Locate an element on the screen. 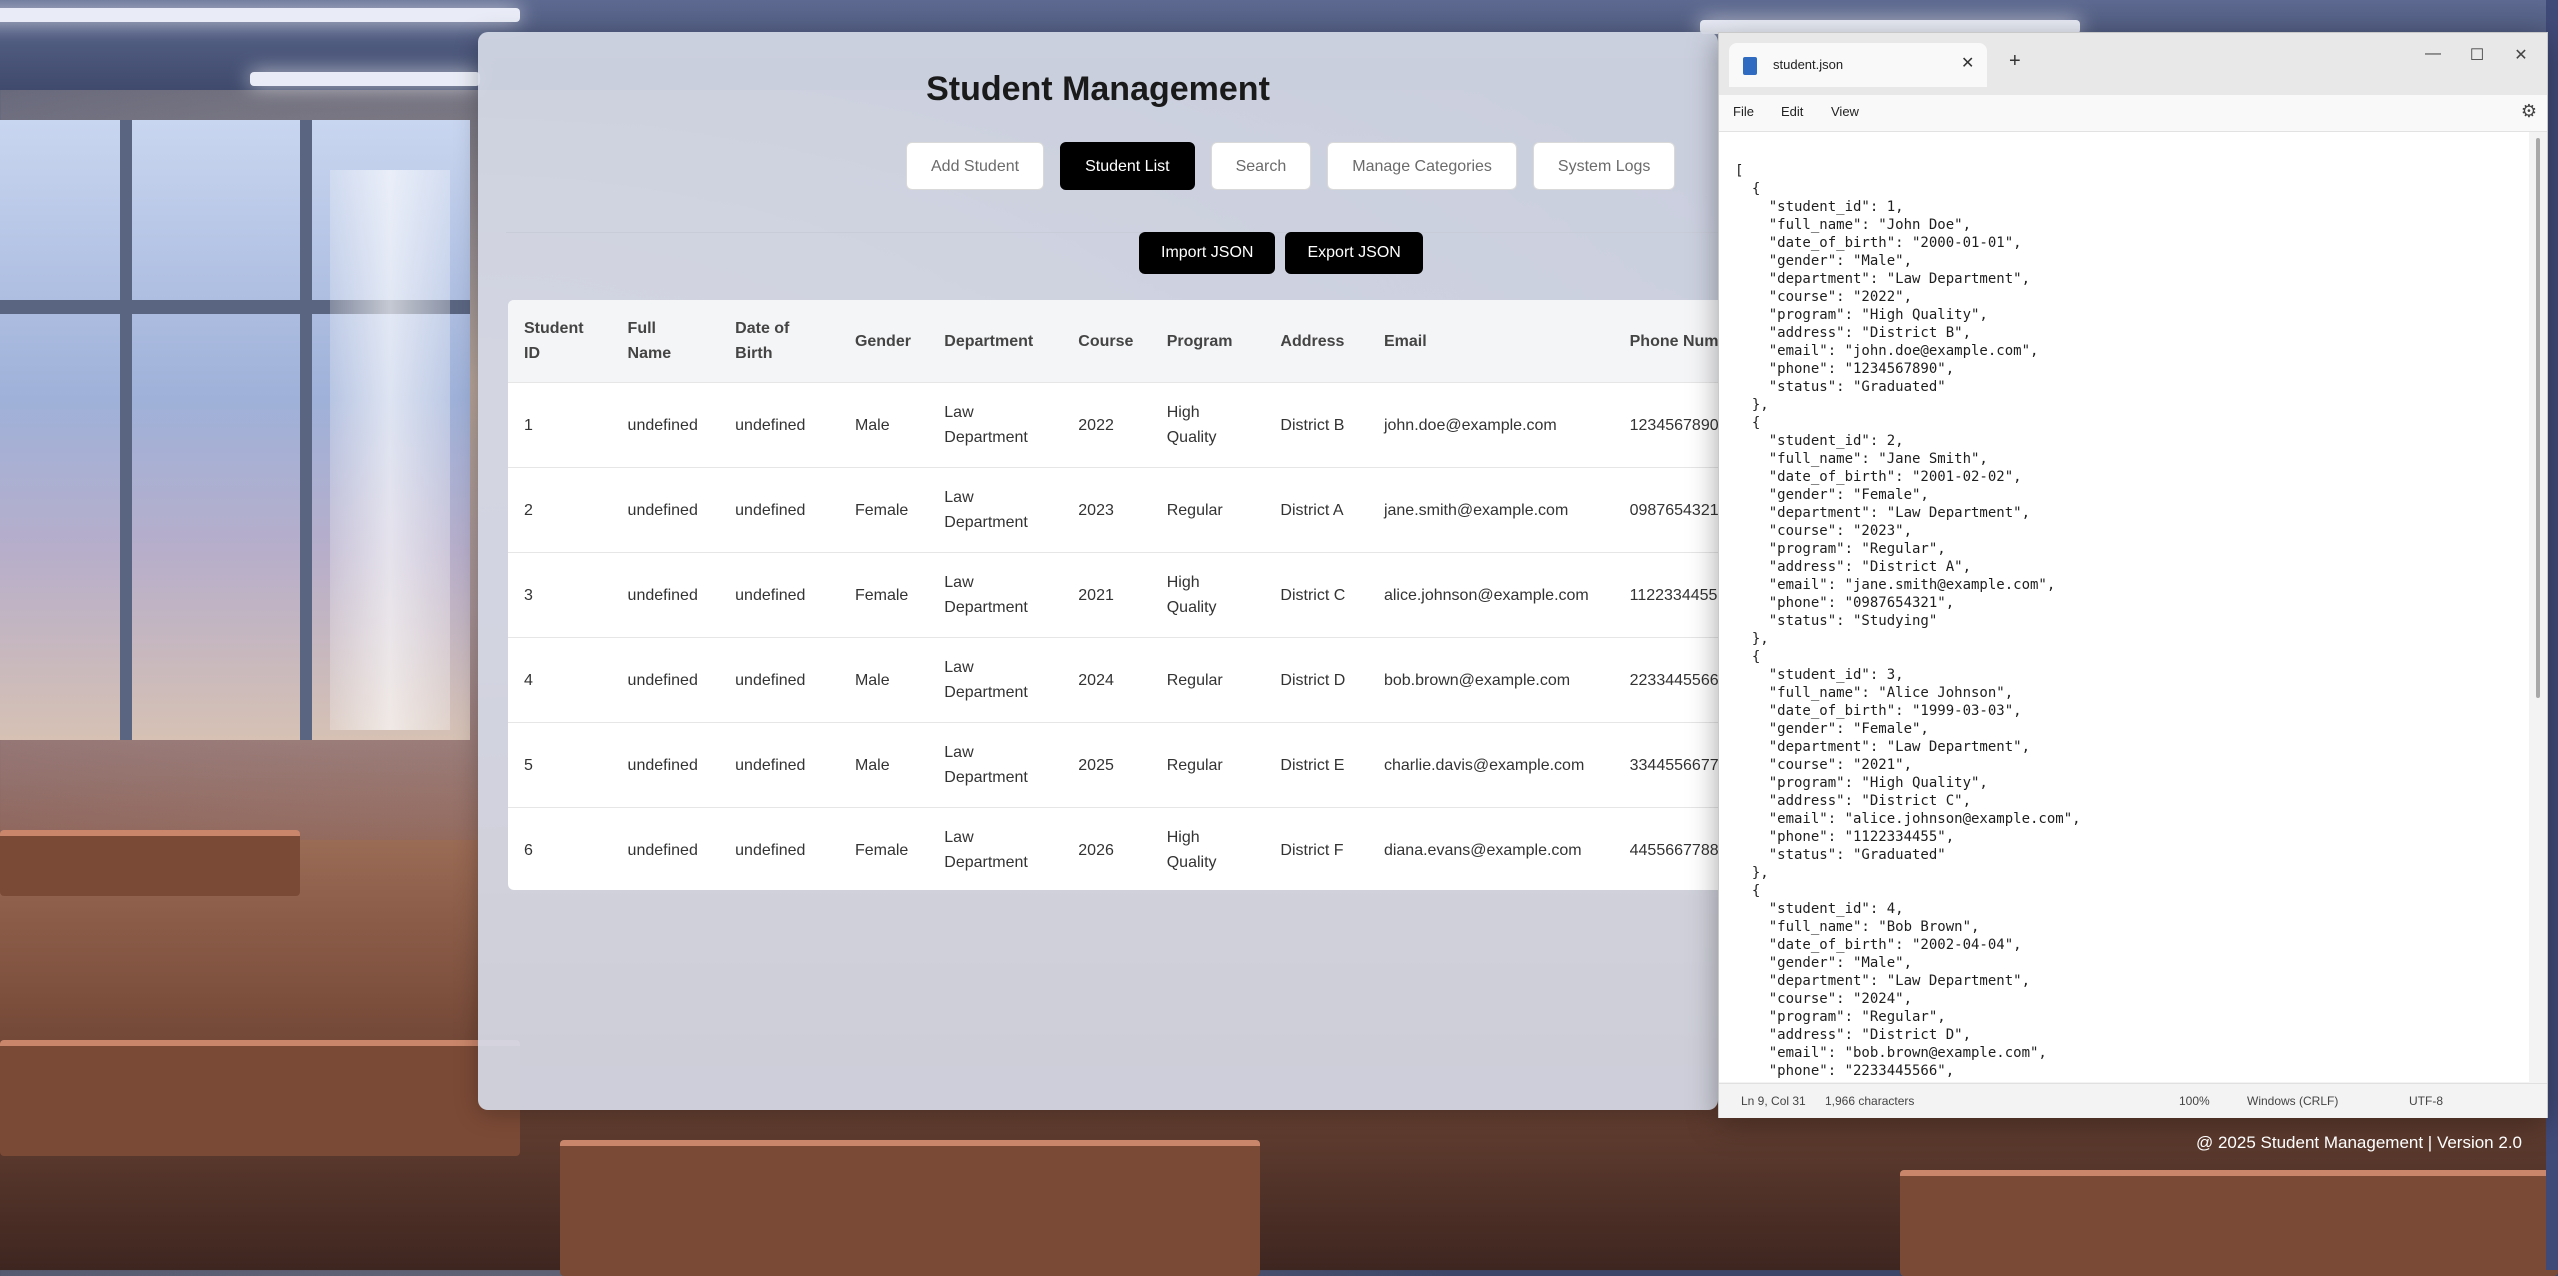  scrollbar-thumb is located at coordinates (2538, 418).